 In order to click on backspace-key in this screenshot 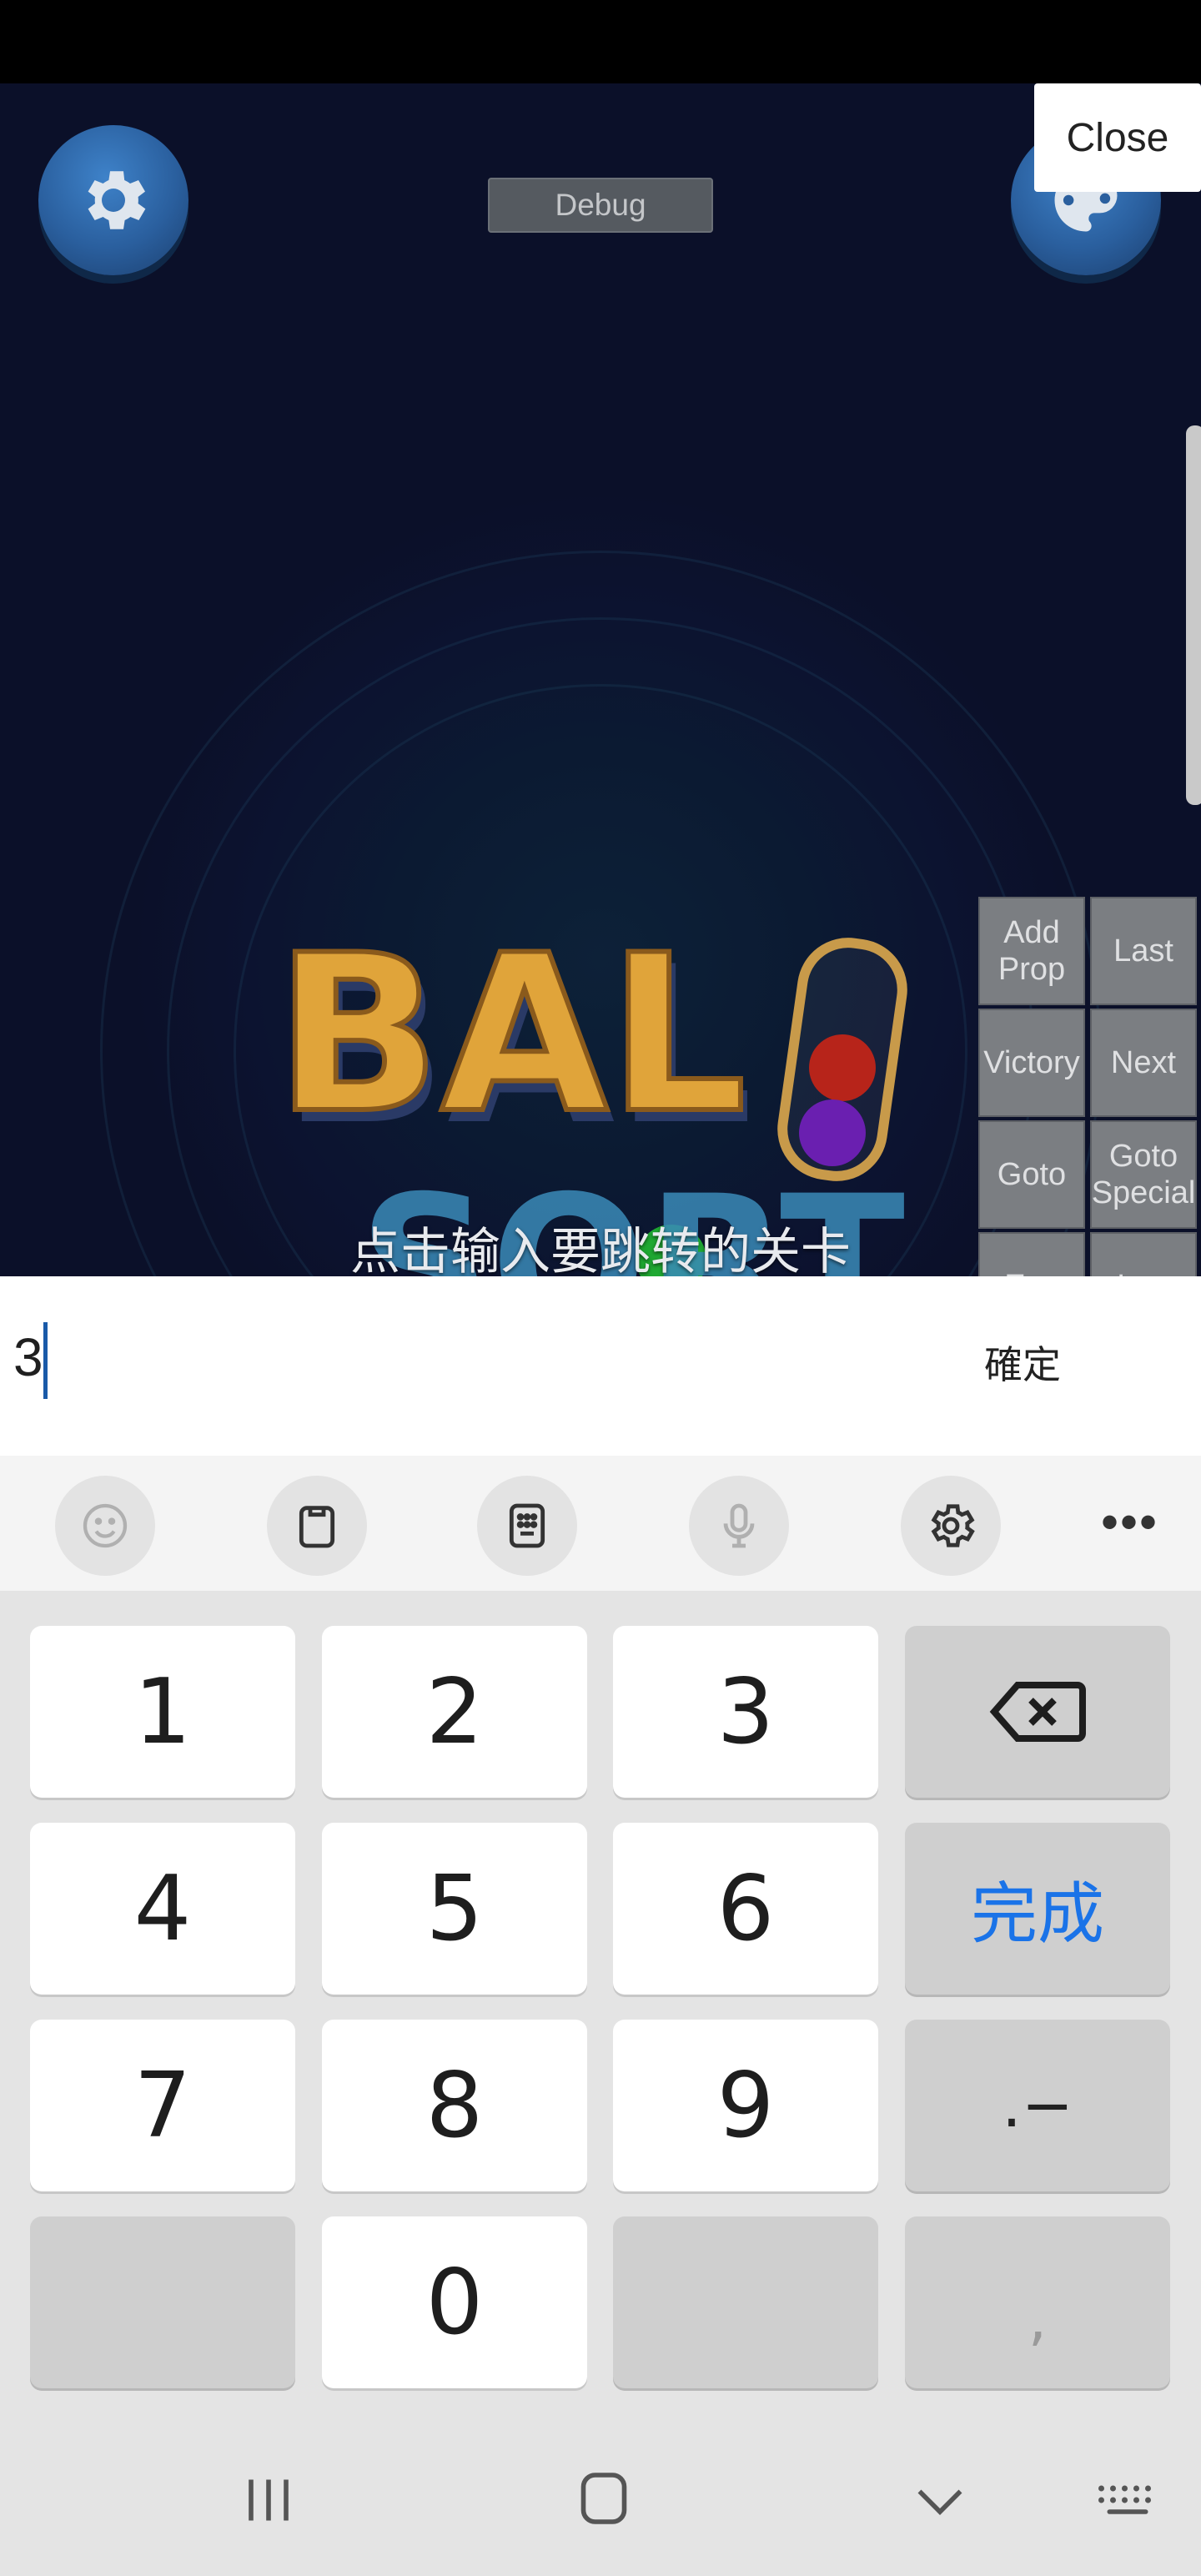, I will do `click(1038, 1712)`.